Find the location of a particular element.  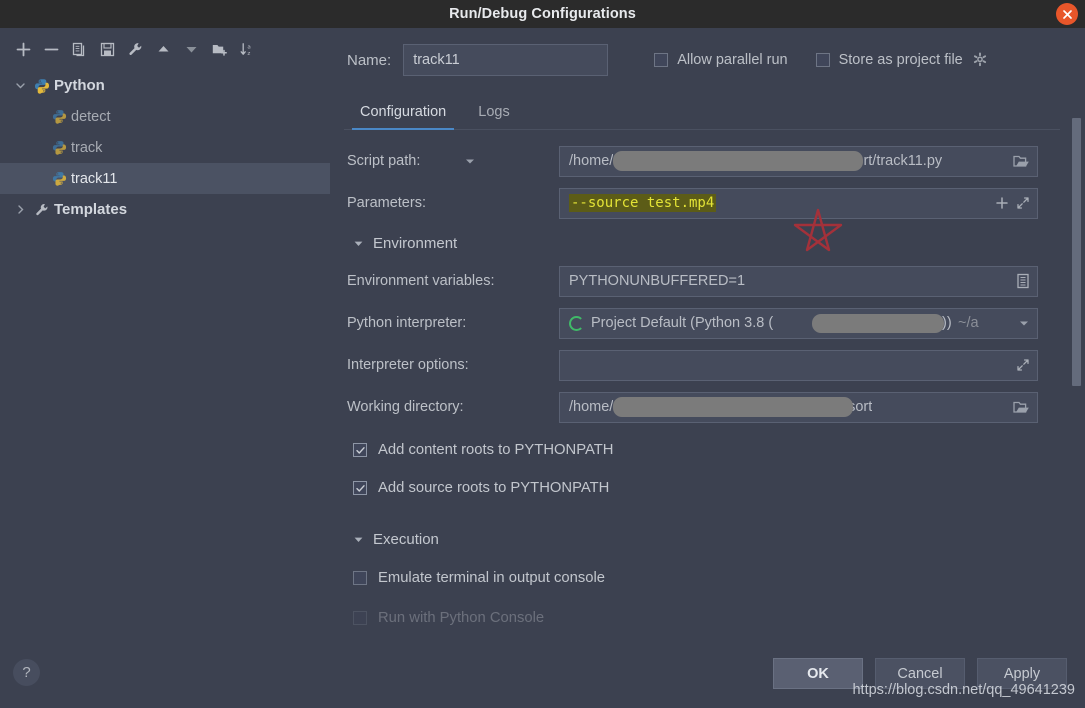

python-interpreter-label: Python interpreter: is located at coordinates (407, 323).